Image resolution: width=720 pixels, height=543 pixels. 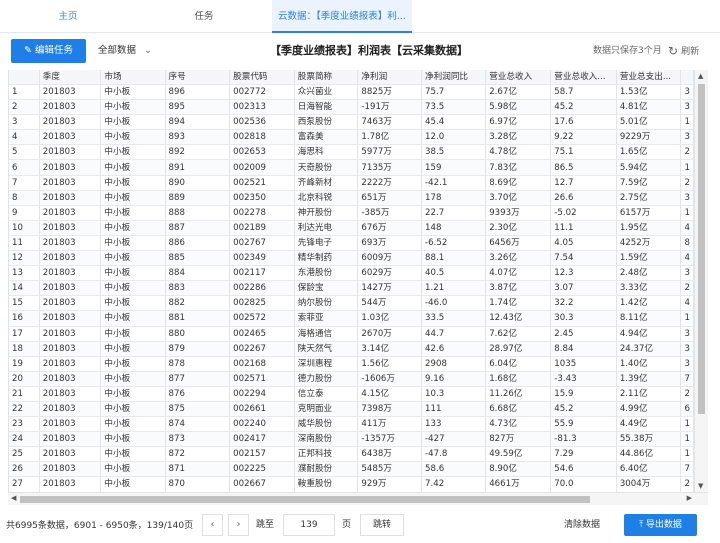 What do you see at coordinates (125, 51) in the screenshot?
I see `data-filter-dropdown: 全部数据 ⌄` at bounding box center [125, 51].